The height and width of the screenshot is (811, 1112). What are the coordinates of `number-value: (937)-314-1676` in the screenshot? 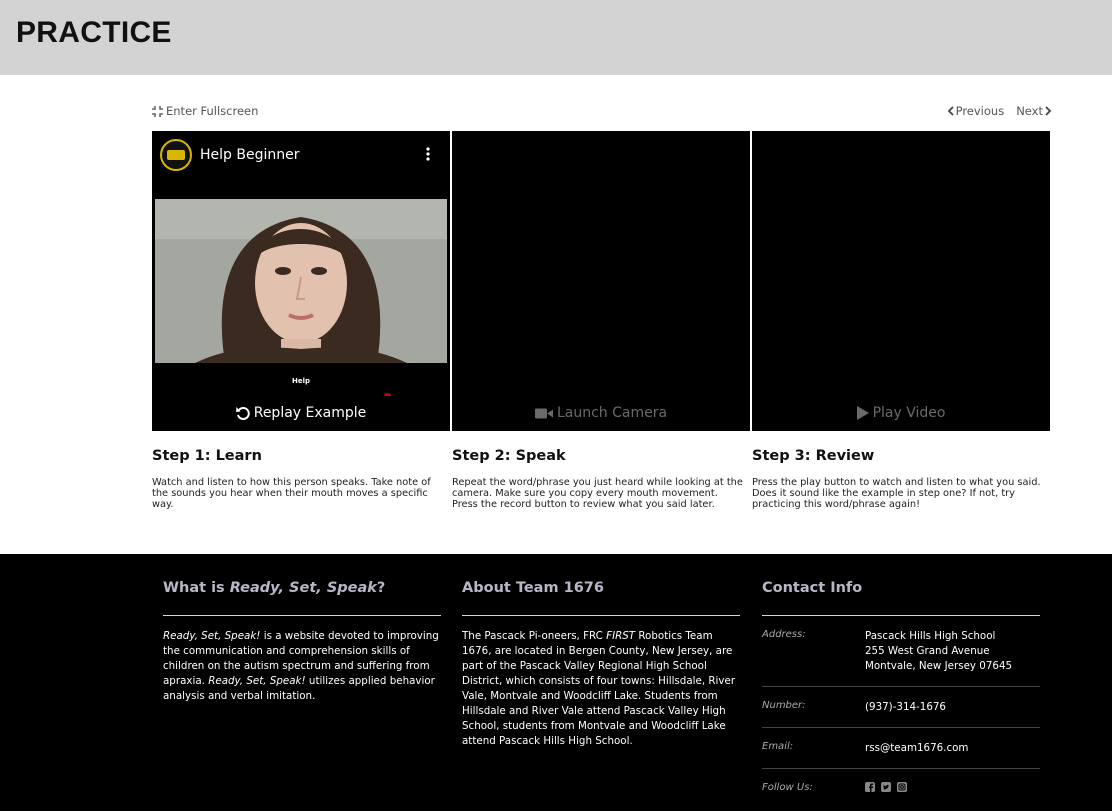 It's located at (905, 707).